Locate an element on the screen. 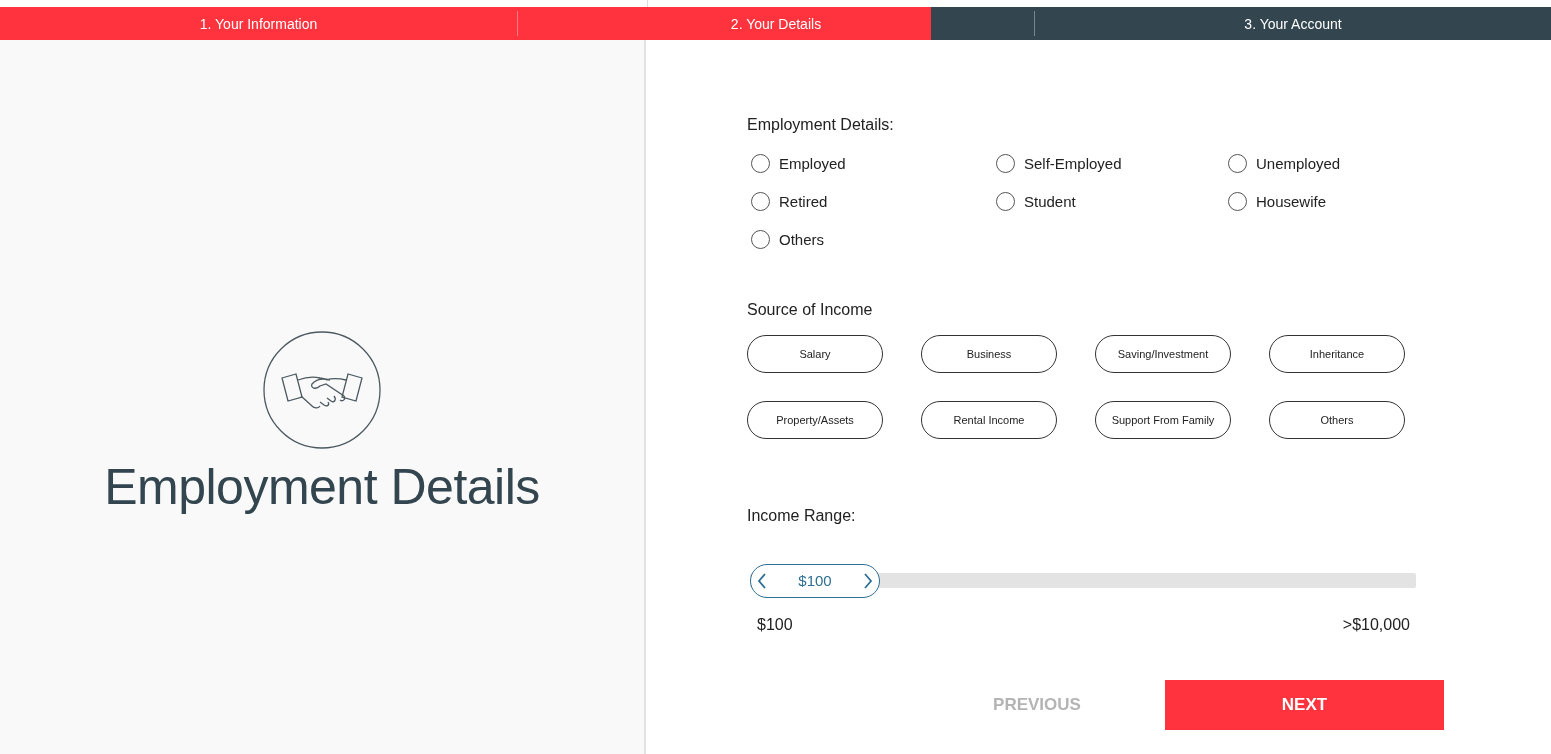  option-chip: Inheritance is located at coordinates (1337, 354).